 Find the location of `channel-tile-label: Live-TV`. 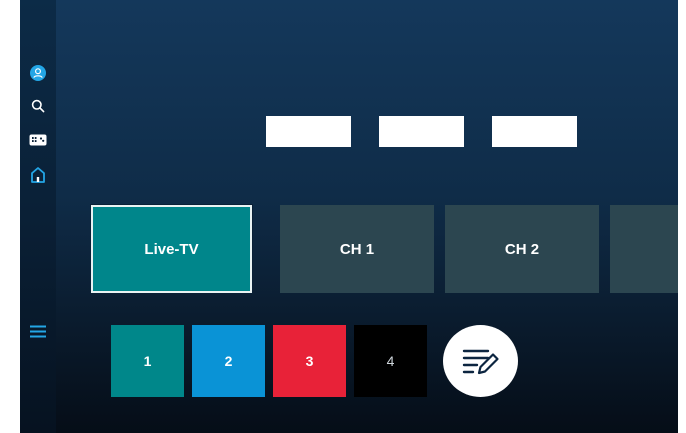

channel-tile-label: Live-TV is located at coordinates (171, 249).